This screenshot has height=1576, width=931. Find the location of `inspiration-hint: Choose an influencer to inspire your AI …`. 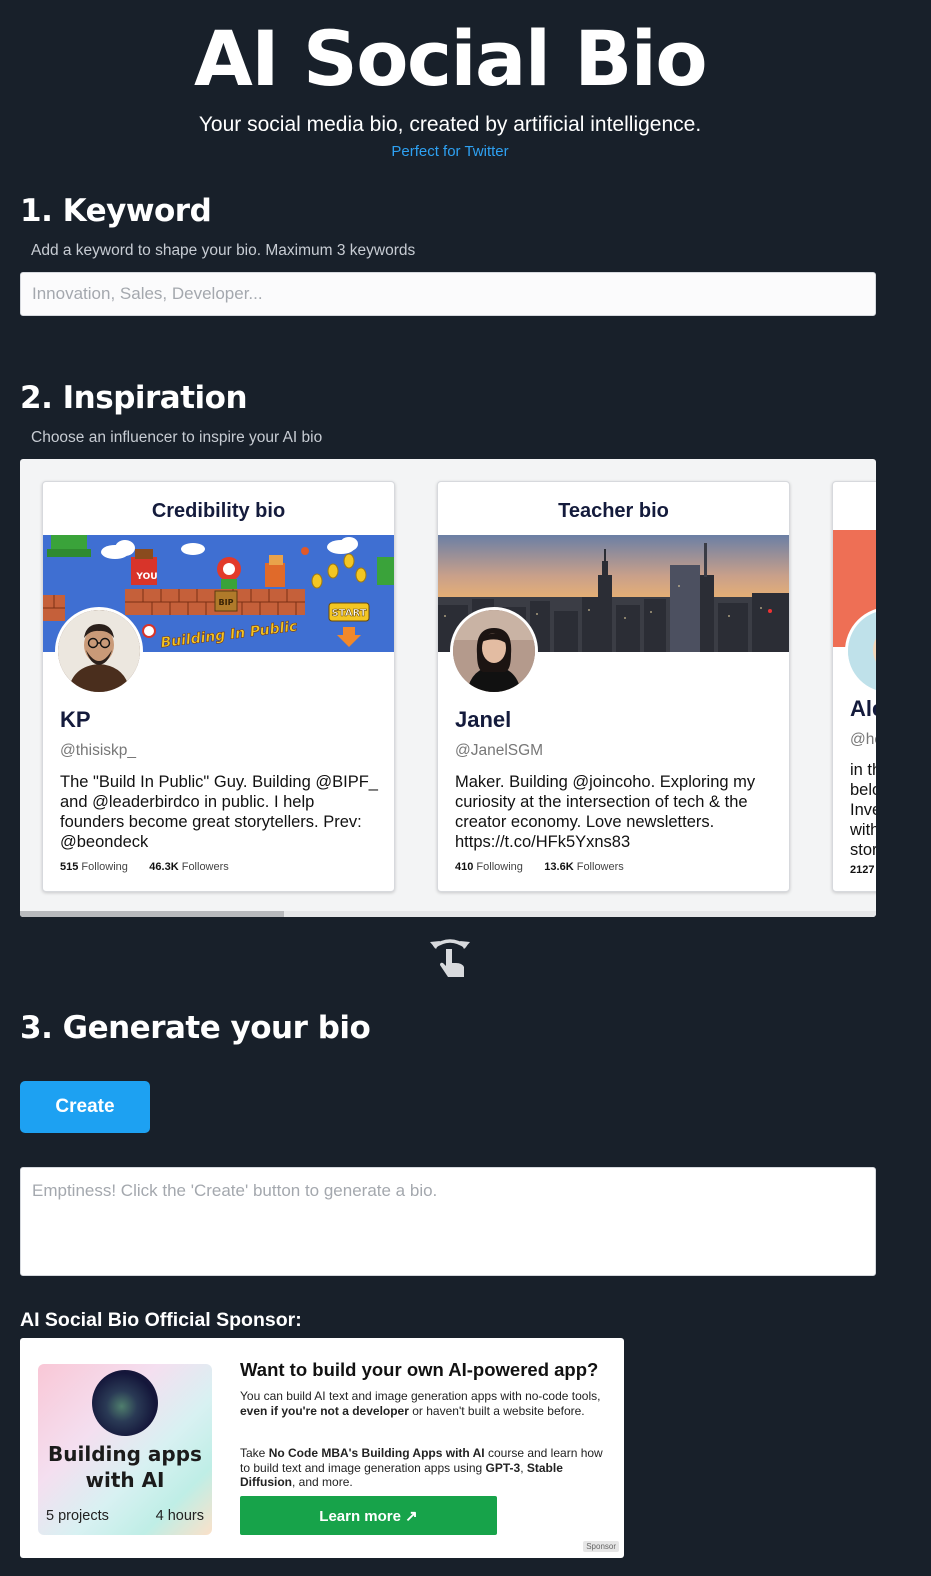

inspiration-hint: Choose an influencer to inspire your AI … is located at coordinates (177, 437).